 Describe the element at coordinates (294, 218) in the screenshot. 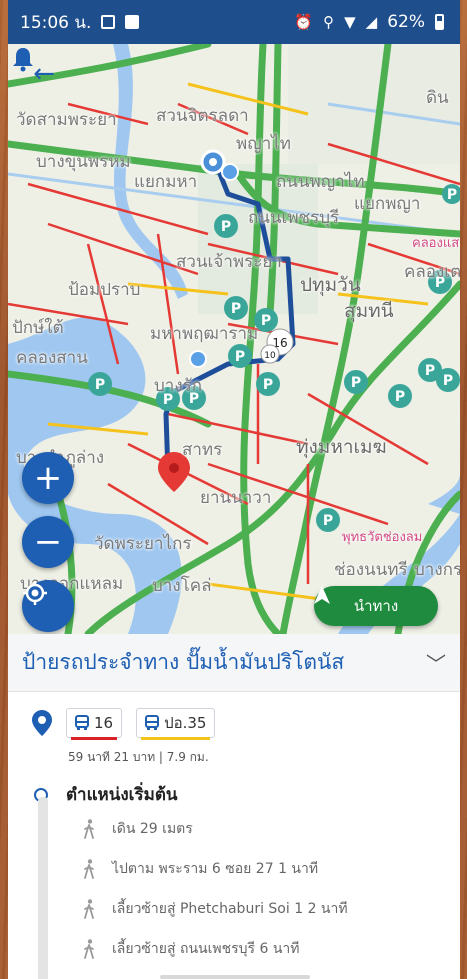

I see `map-label: ถนนเพชรบุรี` at that location.